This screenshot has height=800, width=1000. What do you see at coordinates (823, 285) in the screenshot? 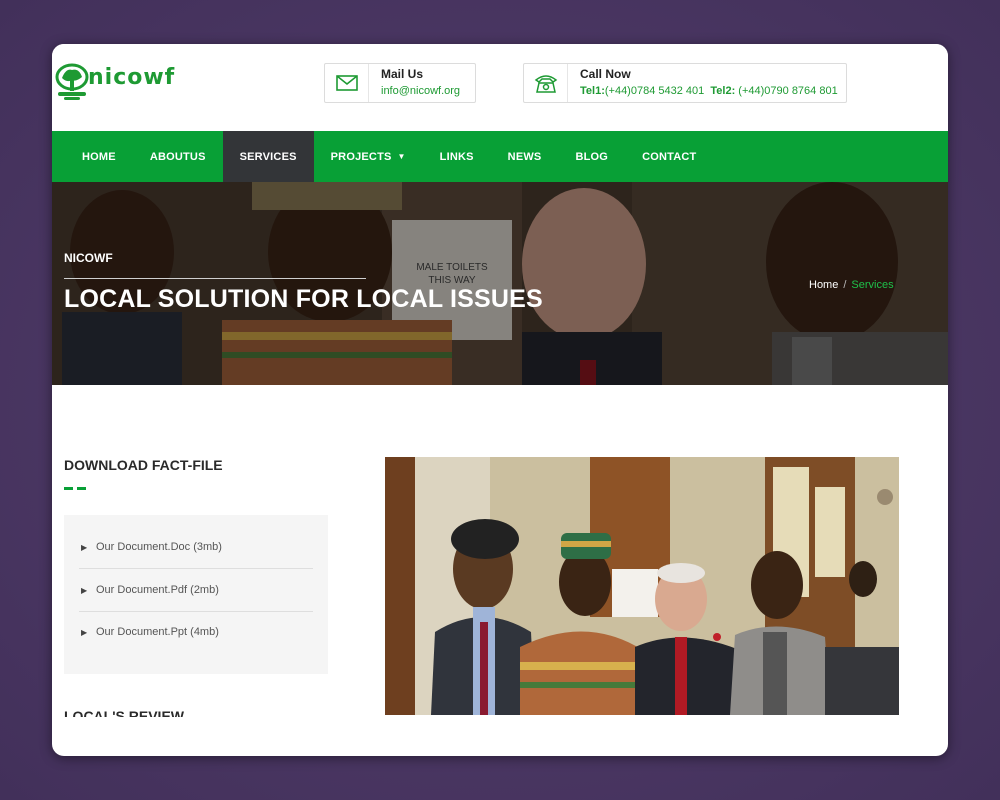
I see `breadcrumb-home: Home` at bounding box center [823, 285].